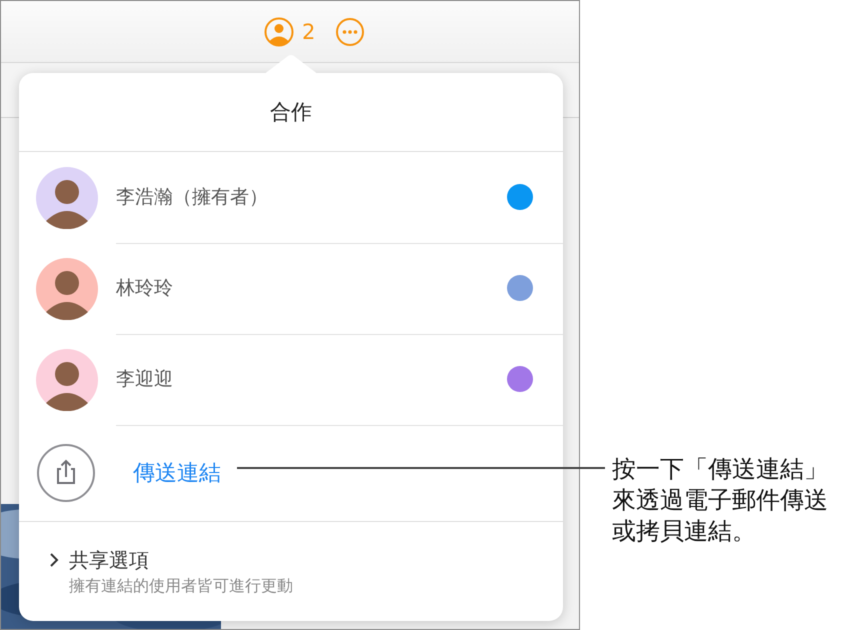 This screenshot has height=630, width=868. What do you see at coordinates (192, 197) in the screenshot?
I see `participant-name: 李浩瀚（擁有者）` at bounding box center [192, 197].